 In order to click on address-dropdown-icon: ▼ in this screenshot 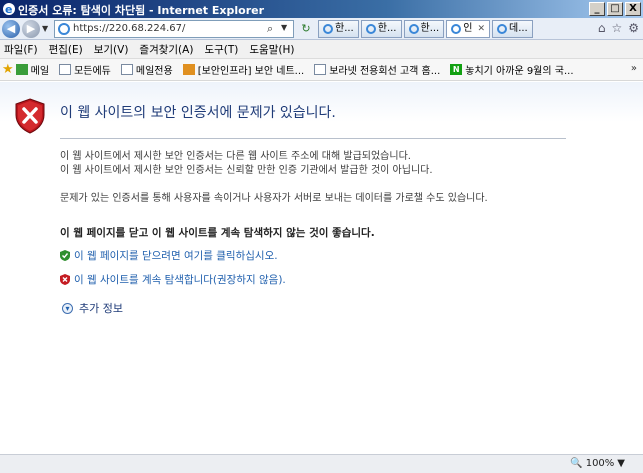, I will do `click(284, 27)`.